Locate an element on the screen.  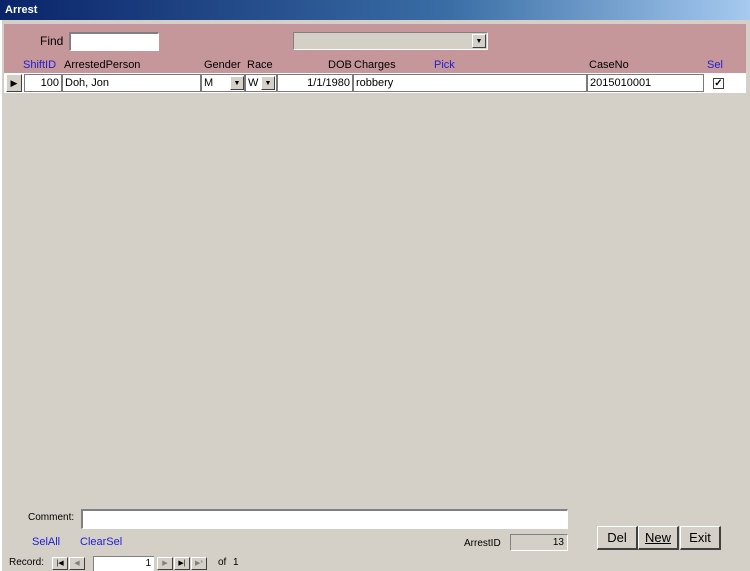
cell-shiftid: 100 is located at coordinates (43, 83).